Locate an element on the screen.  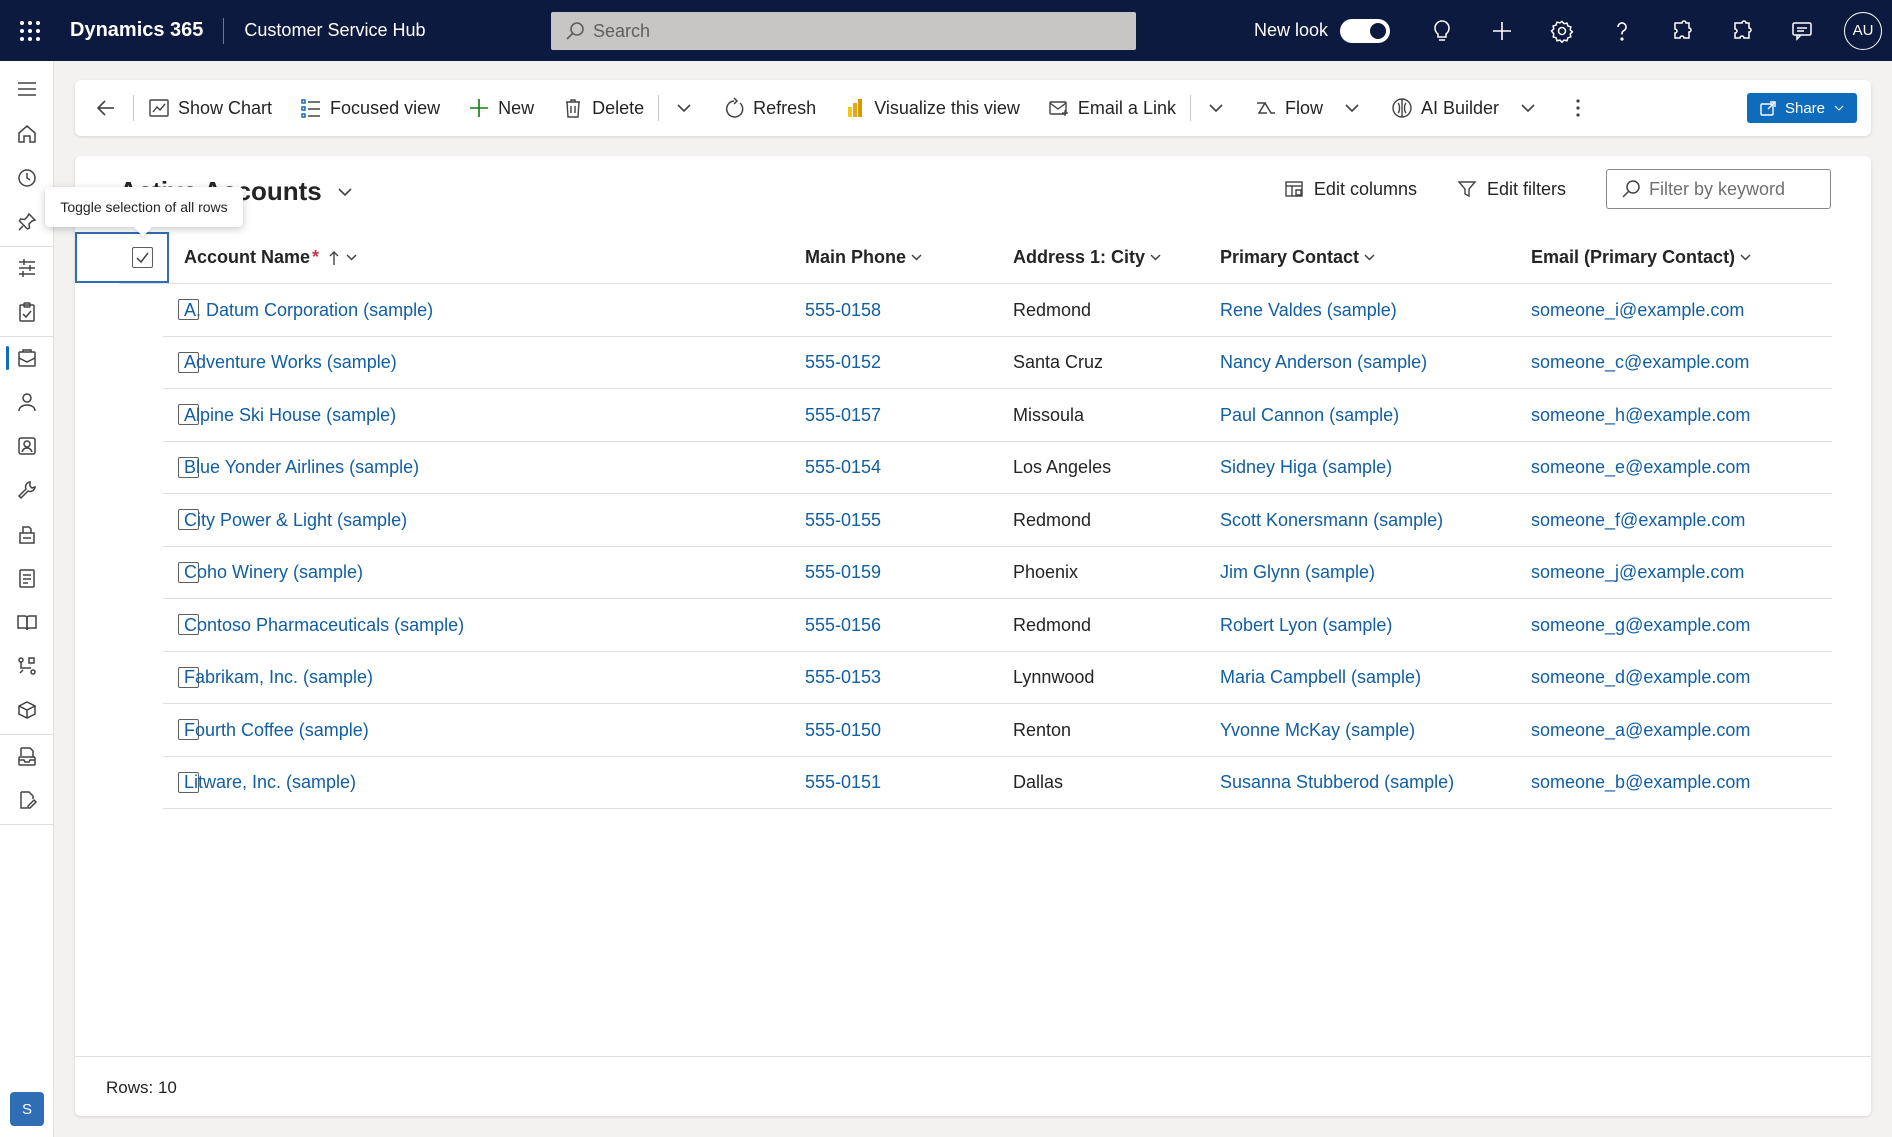
cell-account-name: Contoso Pharmaceuticals (sample) is located at coordinates (324, 625).